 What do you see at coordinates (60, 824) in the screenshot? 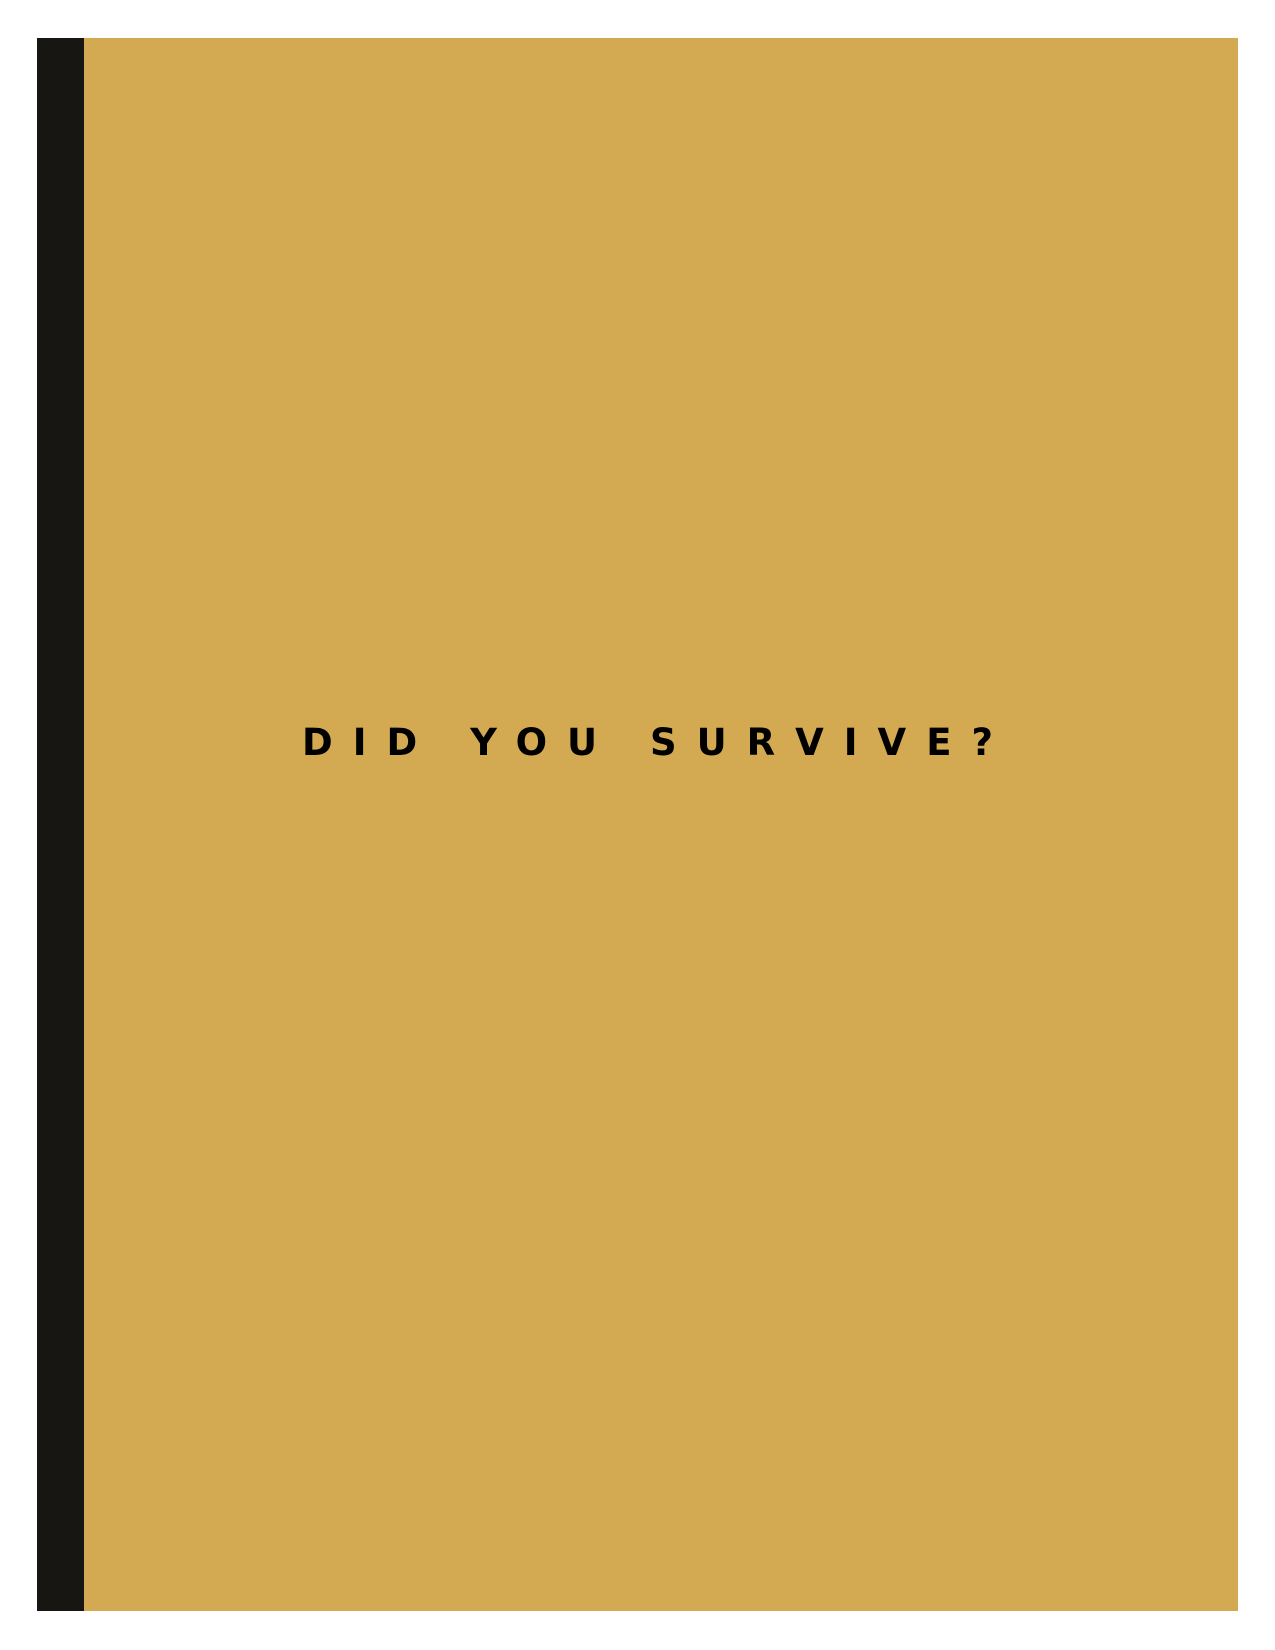
I see `cover-spine-bar` at bounding box center [60, 824].